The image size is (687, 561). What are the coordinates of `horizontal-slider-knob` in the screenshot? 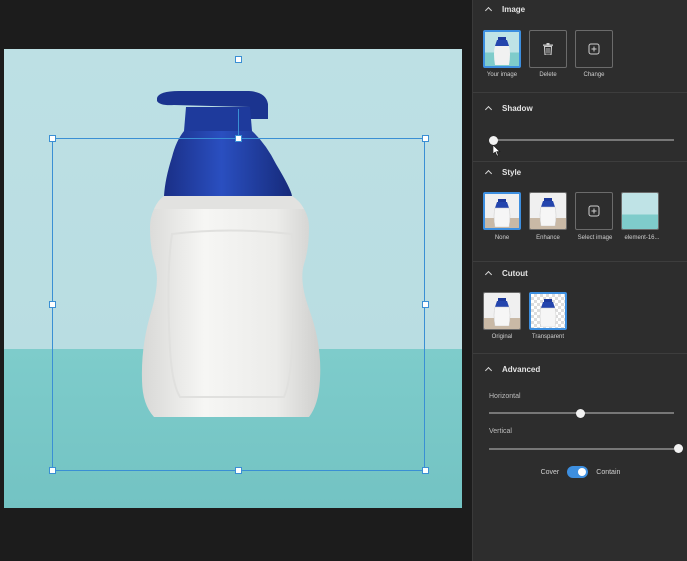 It's located at (580, 413).